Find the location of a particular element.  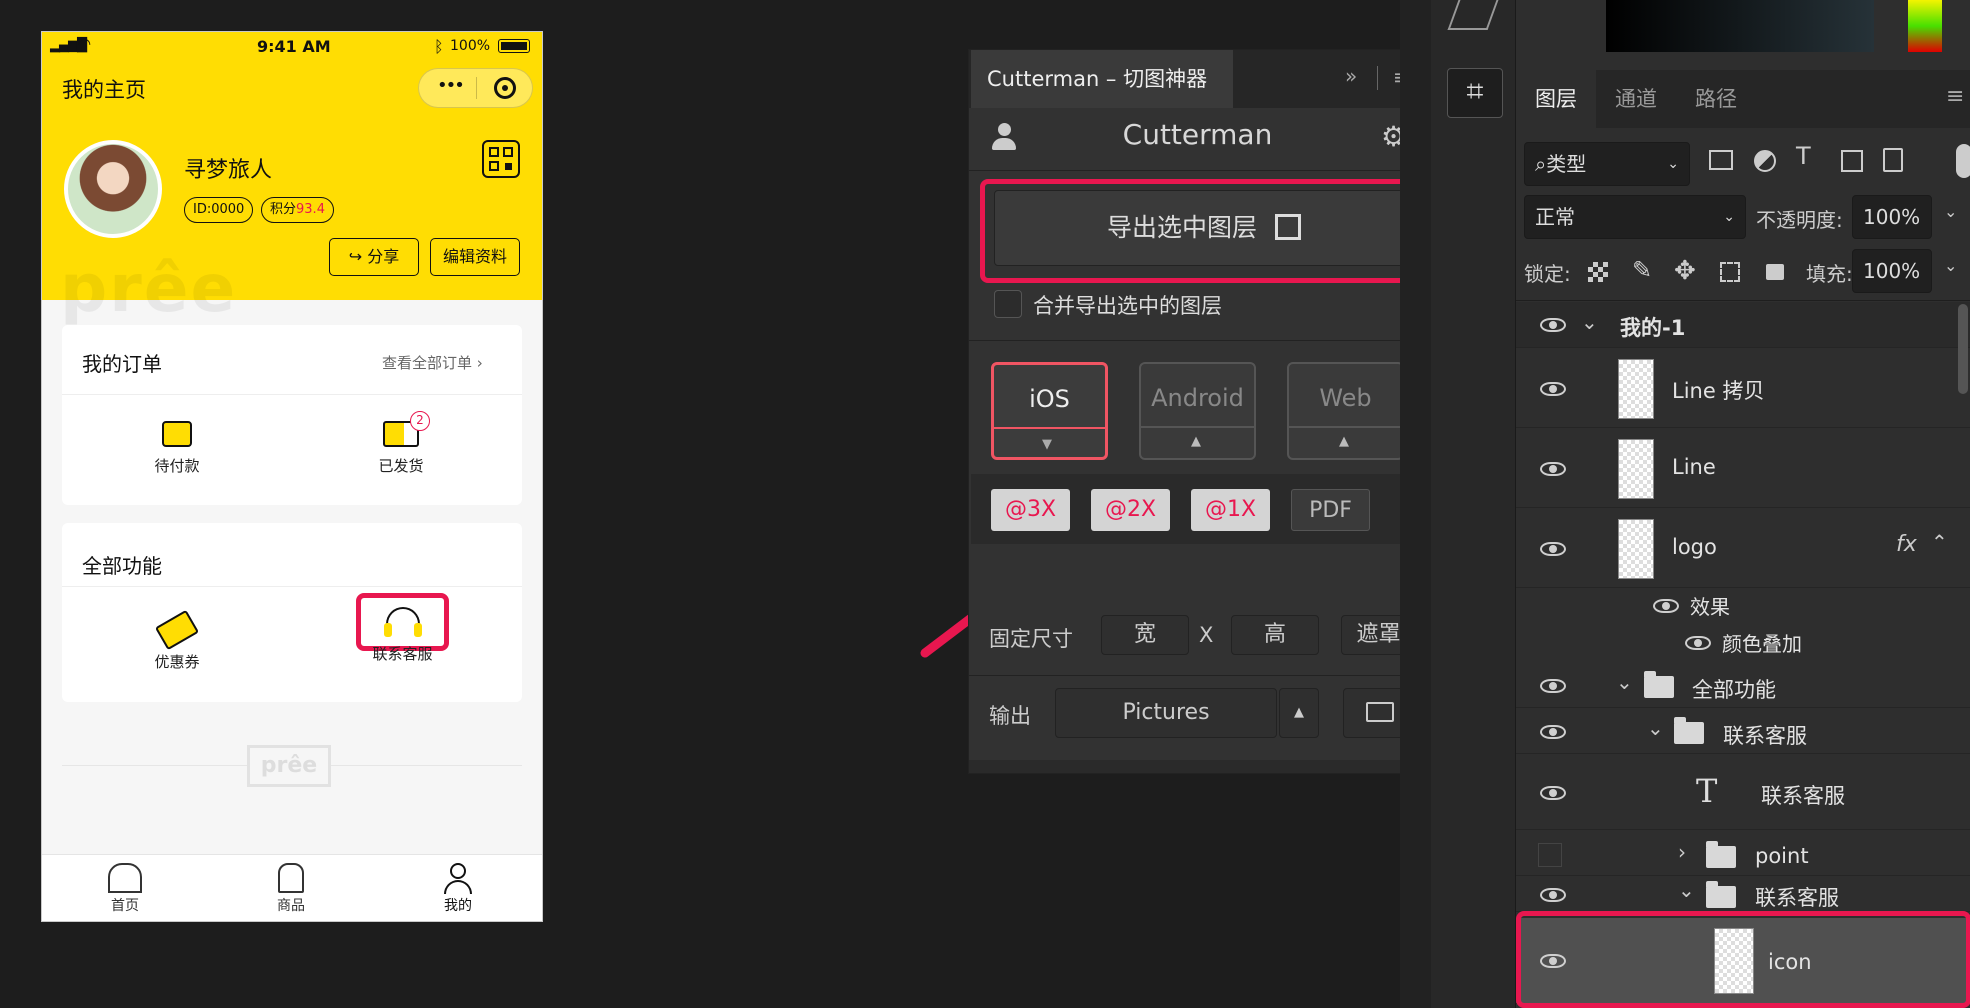

tab-label: 商品 is located at coordinates (291, 906).